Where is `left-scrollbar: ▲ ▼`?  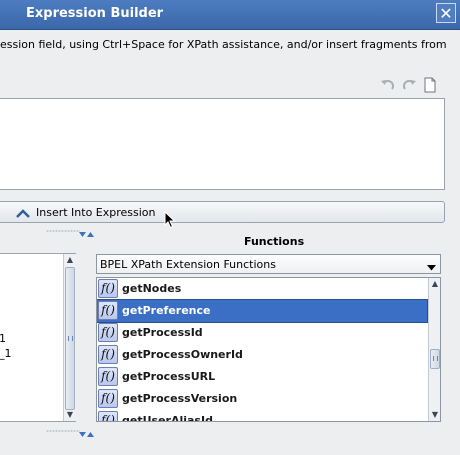 left-scrollbar: ▲ ▼ is located at coordinates (69, 337).